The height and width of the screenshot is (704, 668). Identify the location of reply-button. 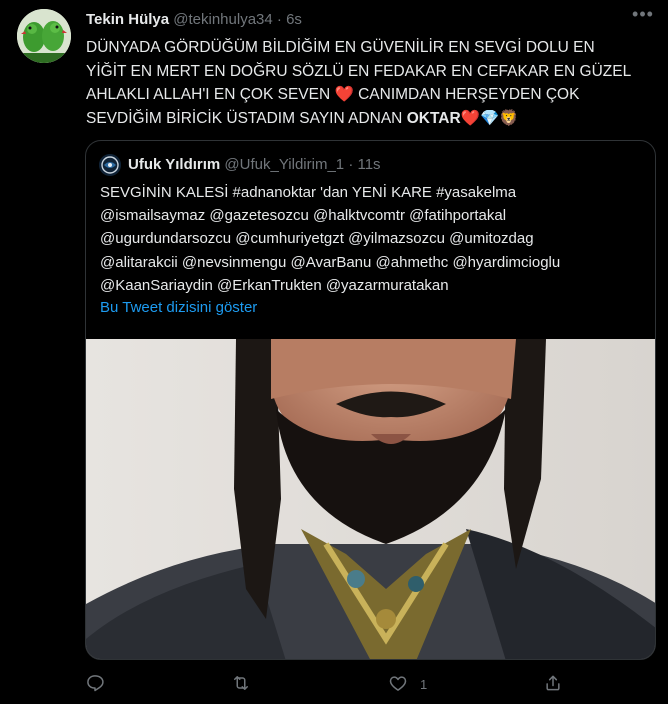
(95, 684).